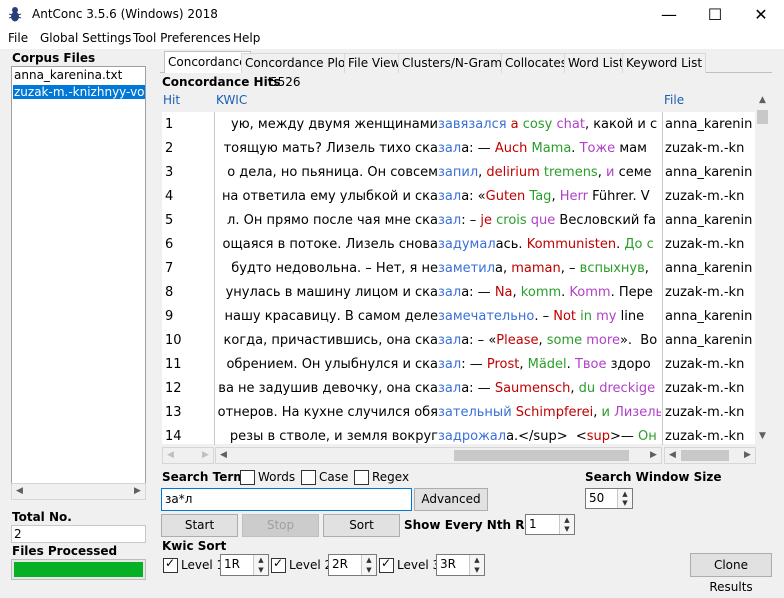 This screenshot has height=598, width=784. I want to click on sort-button: Sort, so click(361, 525).